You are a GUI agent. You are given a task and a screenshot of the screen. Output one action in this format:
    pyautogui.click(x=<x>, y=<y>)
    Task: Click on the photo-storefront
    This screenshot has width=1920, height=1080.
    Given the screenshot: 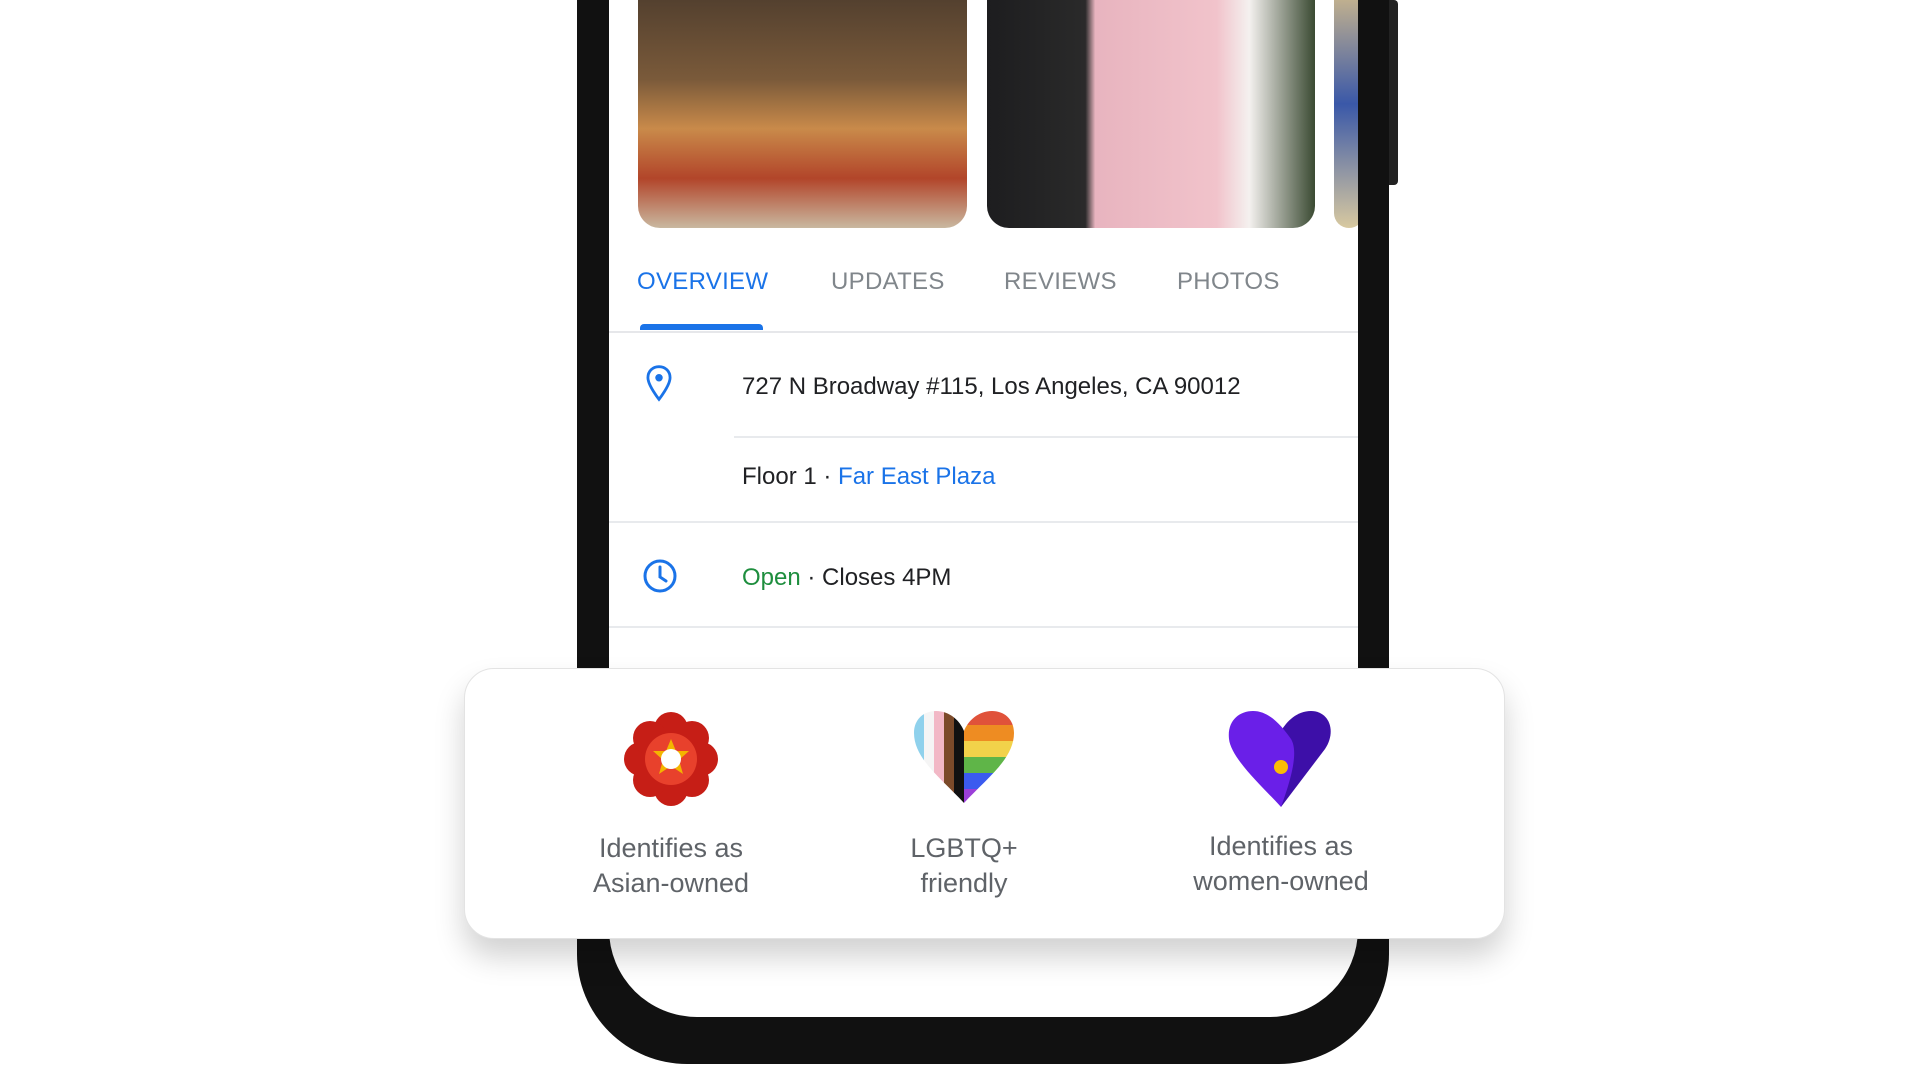 What is the action you would take?
    pyautogui.click(x=802, y=114)
    